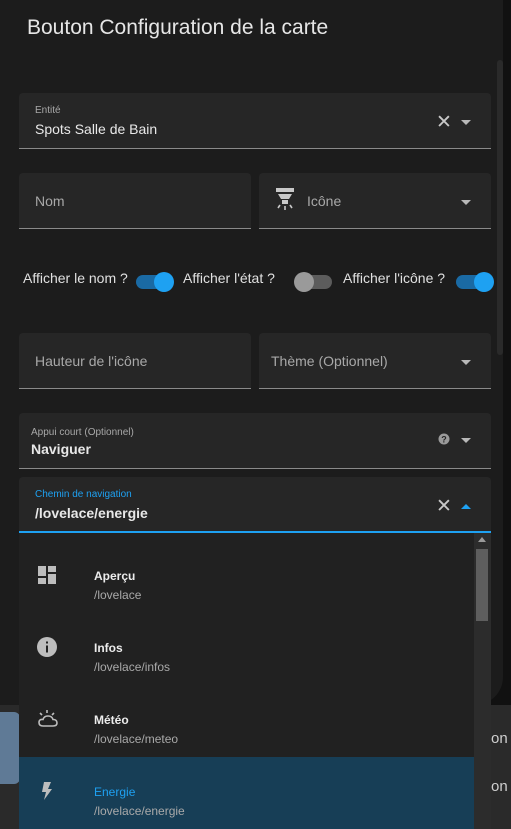 Image resolution: width=511 pixels, height=829 pixels. I want to click on dialog-scrollbar, so click(500, 207).